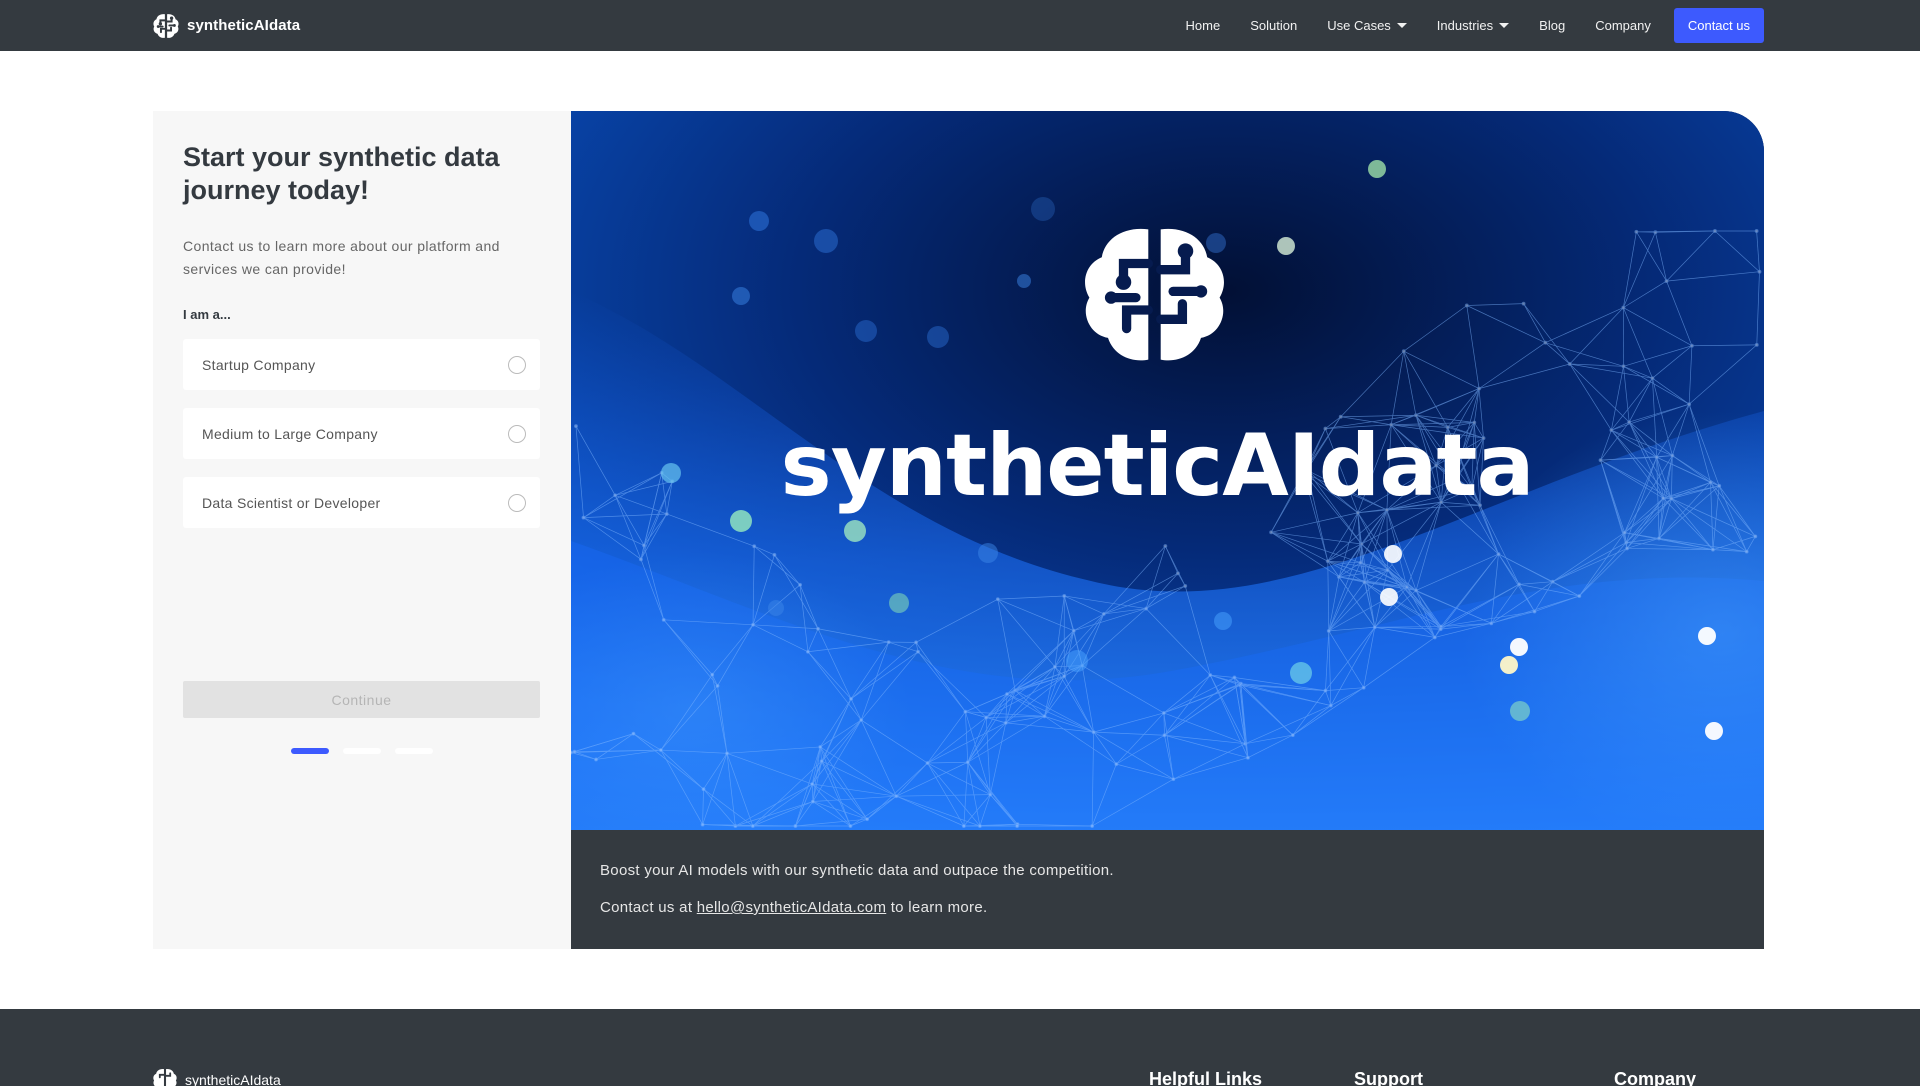  Describe the element at coordinates (291, 502) in the screenshot. I see `option-label: Data Scientist or Developer` at that location.